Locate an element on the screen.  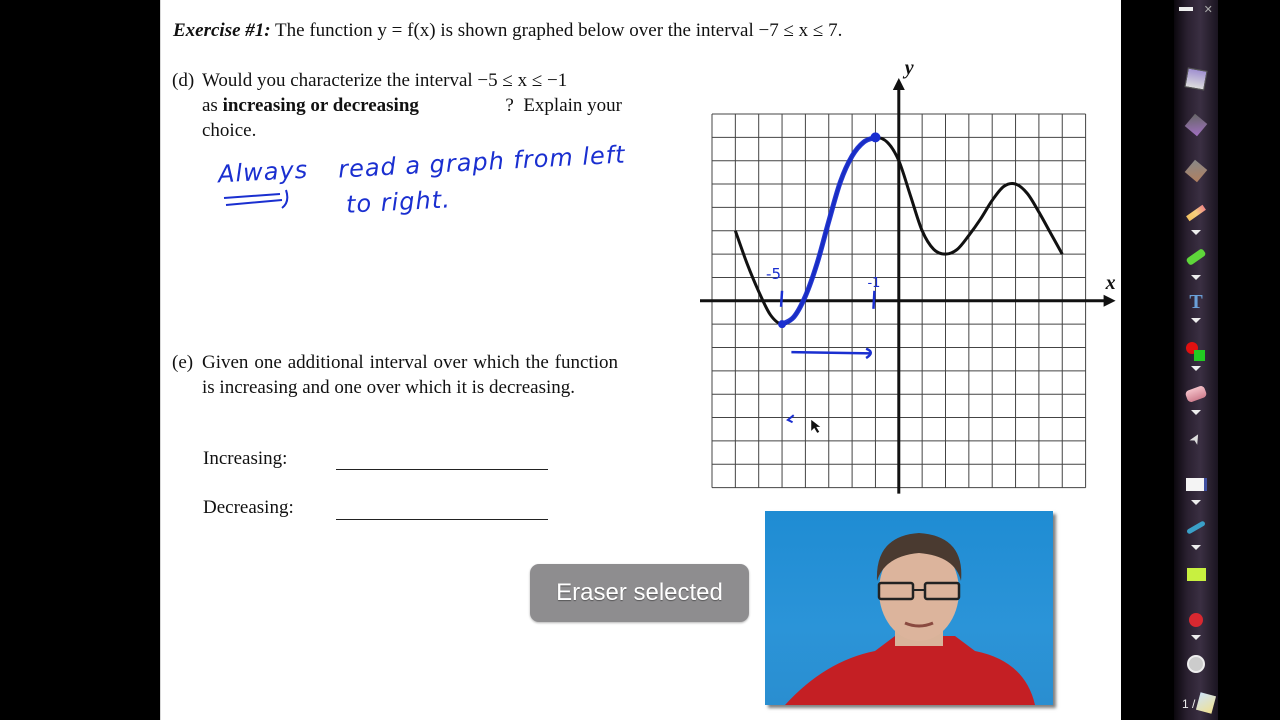
pen-tool-button is located at coordinates (1196, 213).